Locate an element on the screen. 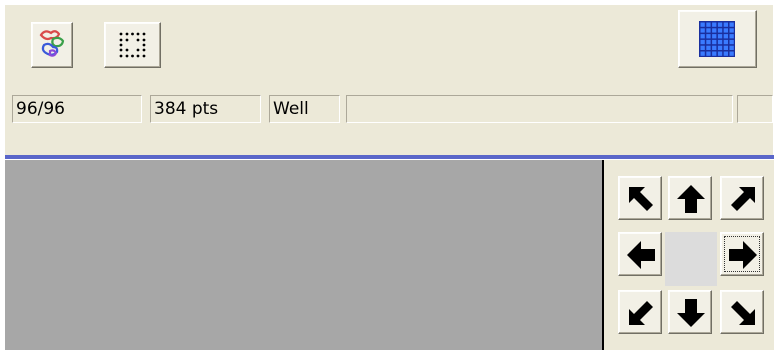 This screenshot has width=774, height=350. colorize-button is located at coordinates (52, 45).